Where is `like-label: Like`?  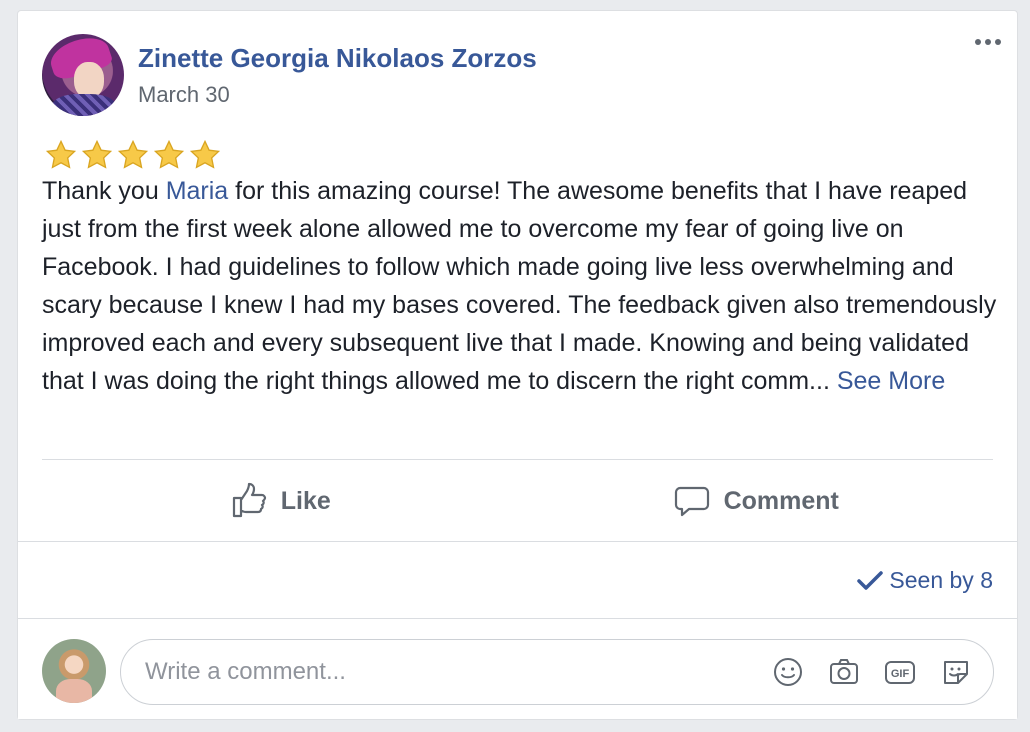
like-label: Like is located at coordinates (305, 500).